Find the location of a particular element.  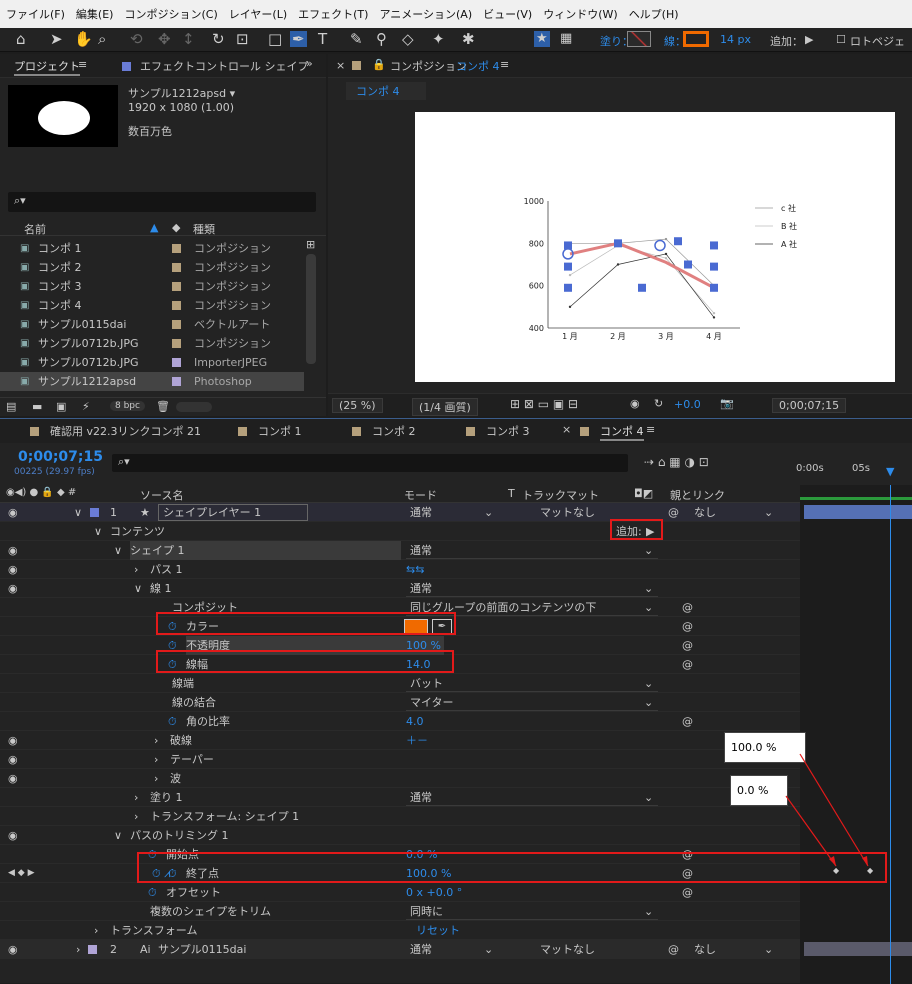

timeline-timecode: 0;00;07;15 is located at coordinates (60, 457).